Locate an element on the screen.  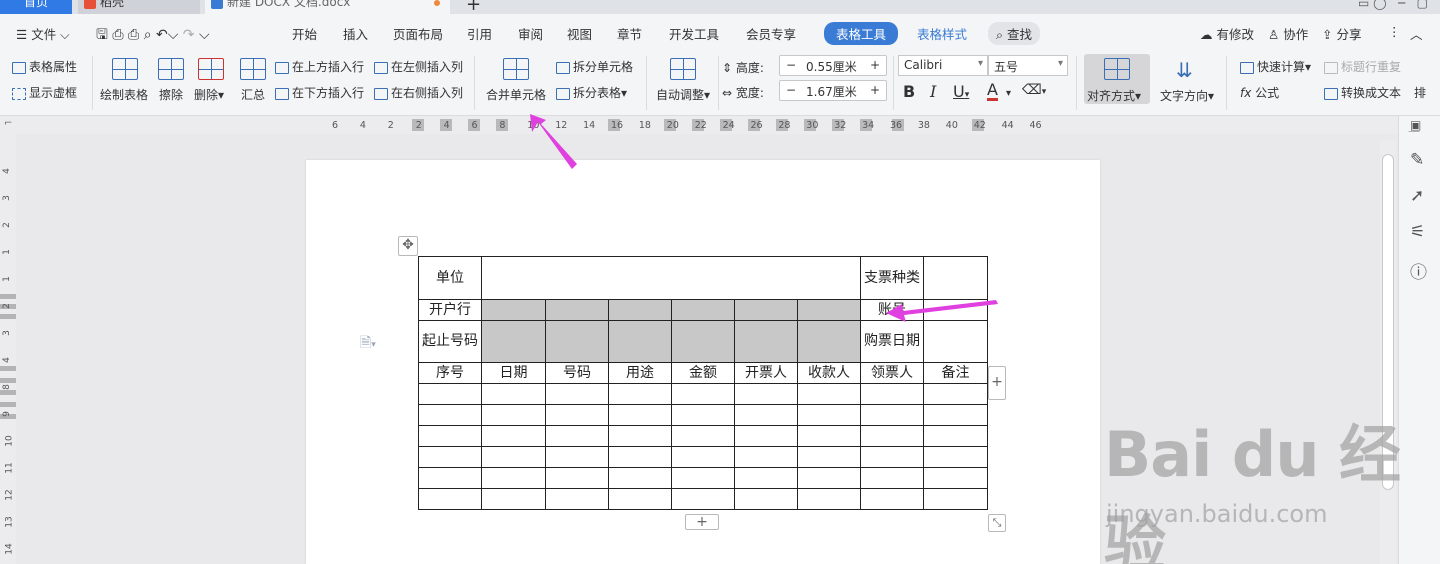
arrow-to-account-cell is located at coordinates (942, 311).